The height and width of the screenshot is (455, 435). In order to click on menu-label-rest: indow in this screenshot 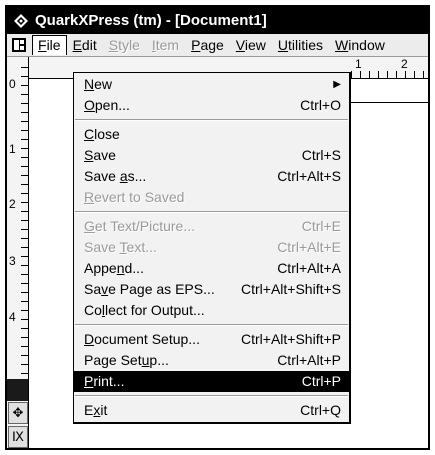, I will do `click(366, 45)`.